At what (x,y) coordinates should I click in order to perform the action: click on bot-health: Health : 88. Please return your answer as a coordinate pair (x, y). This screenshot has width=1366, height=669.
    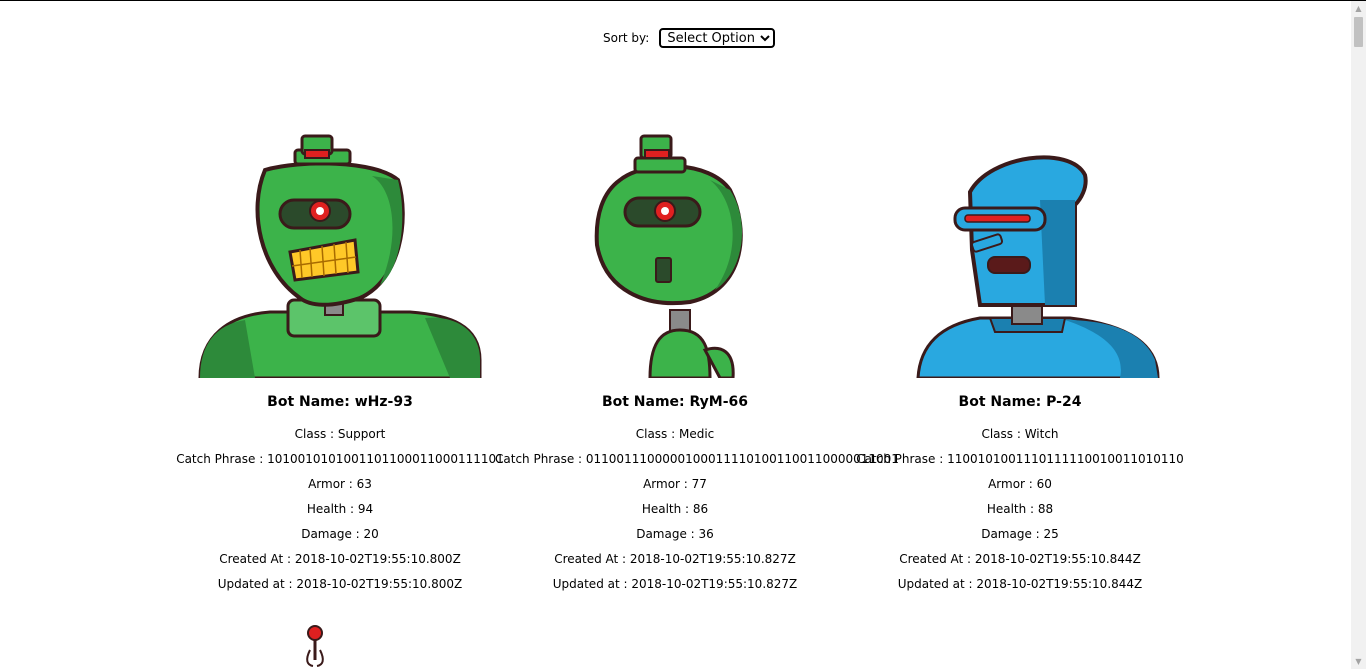
    Looking at the image, I should click on (1020, 509).